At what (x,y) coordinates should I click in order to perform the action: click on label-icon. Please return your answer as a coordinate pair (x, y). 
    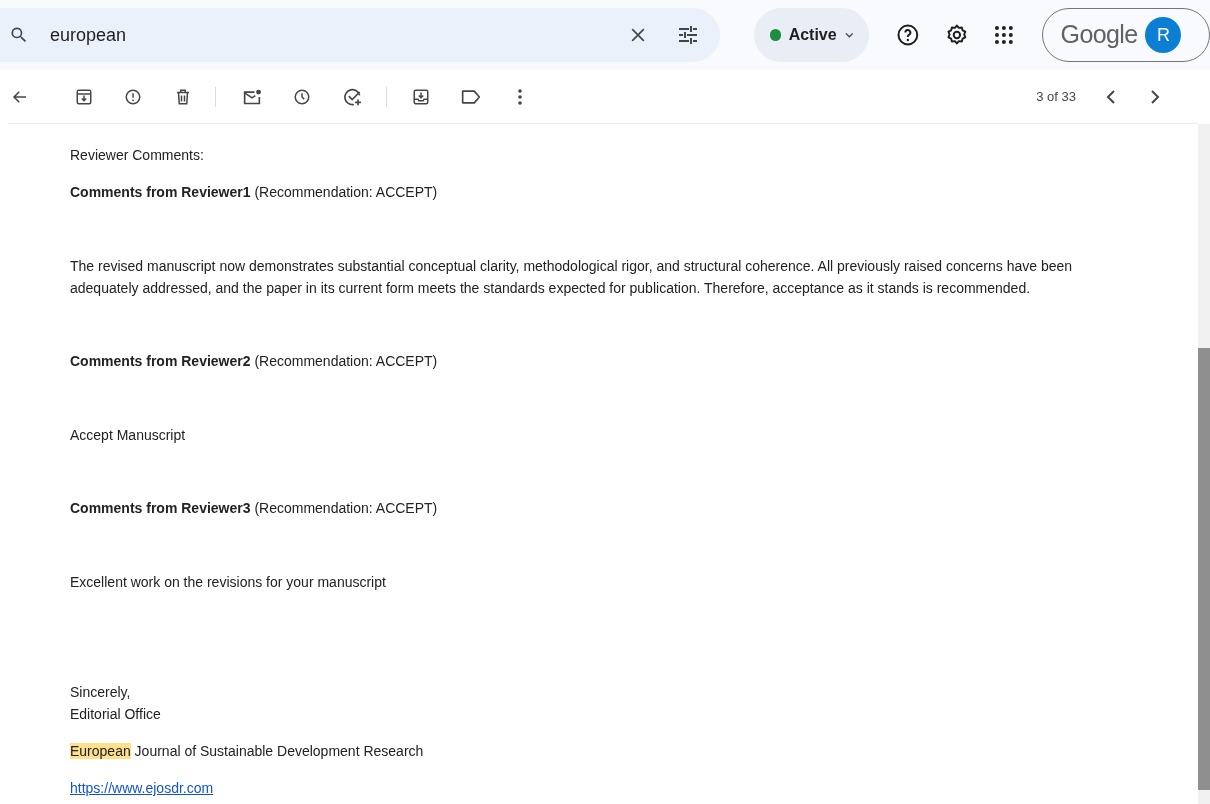
    Looking at the image, I should click on (471, 96).